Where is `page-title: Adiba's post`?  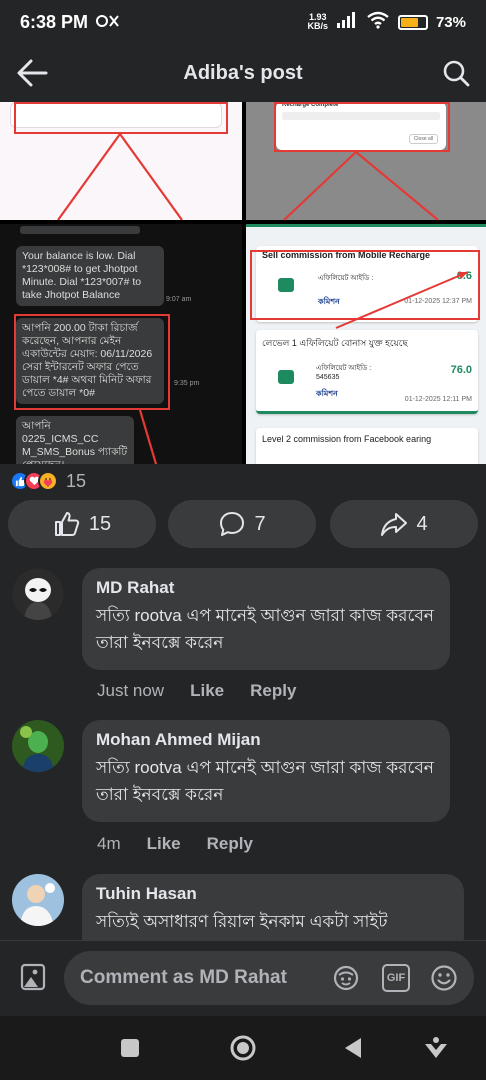
page-title: Adiba's post is located at coordinates (243, 72).